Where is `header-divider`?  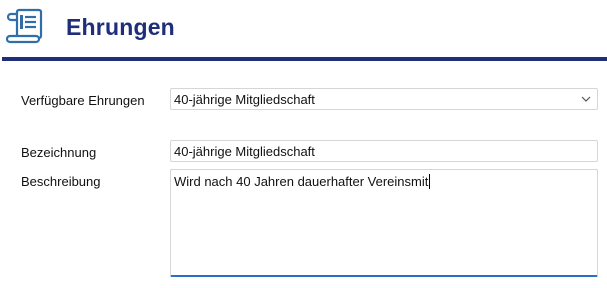
header-divider is located at coordinates (304, 59).